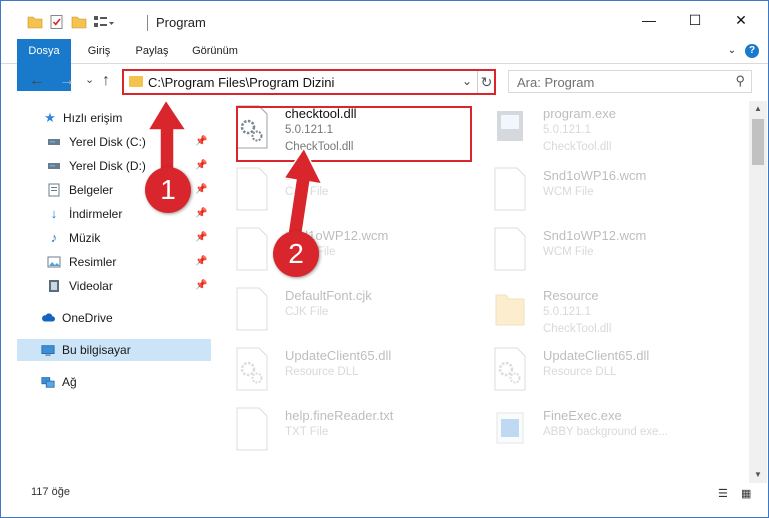  Describe the element at coordinates (181, 22) in the screenshot. I see `window-title: Program` at that location.